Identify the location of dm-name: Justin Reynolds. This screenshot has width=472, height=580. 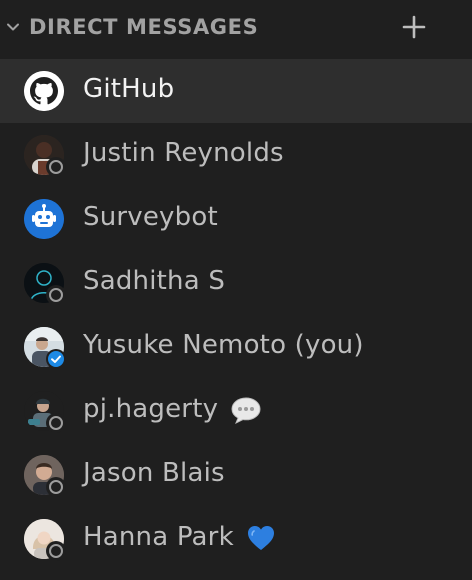
(183, 153).